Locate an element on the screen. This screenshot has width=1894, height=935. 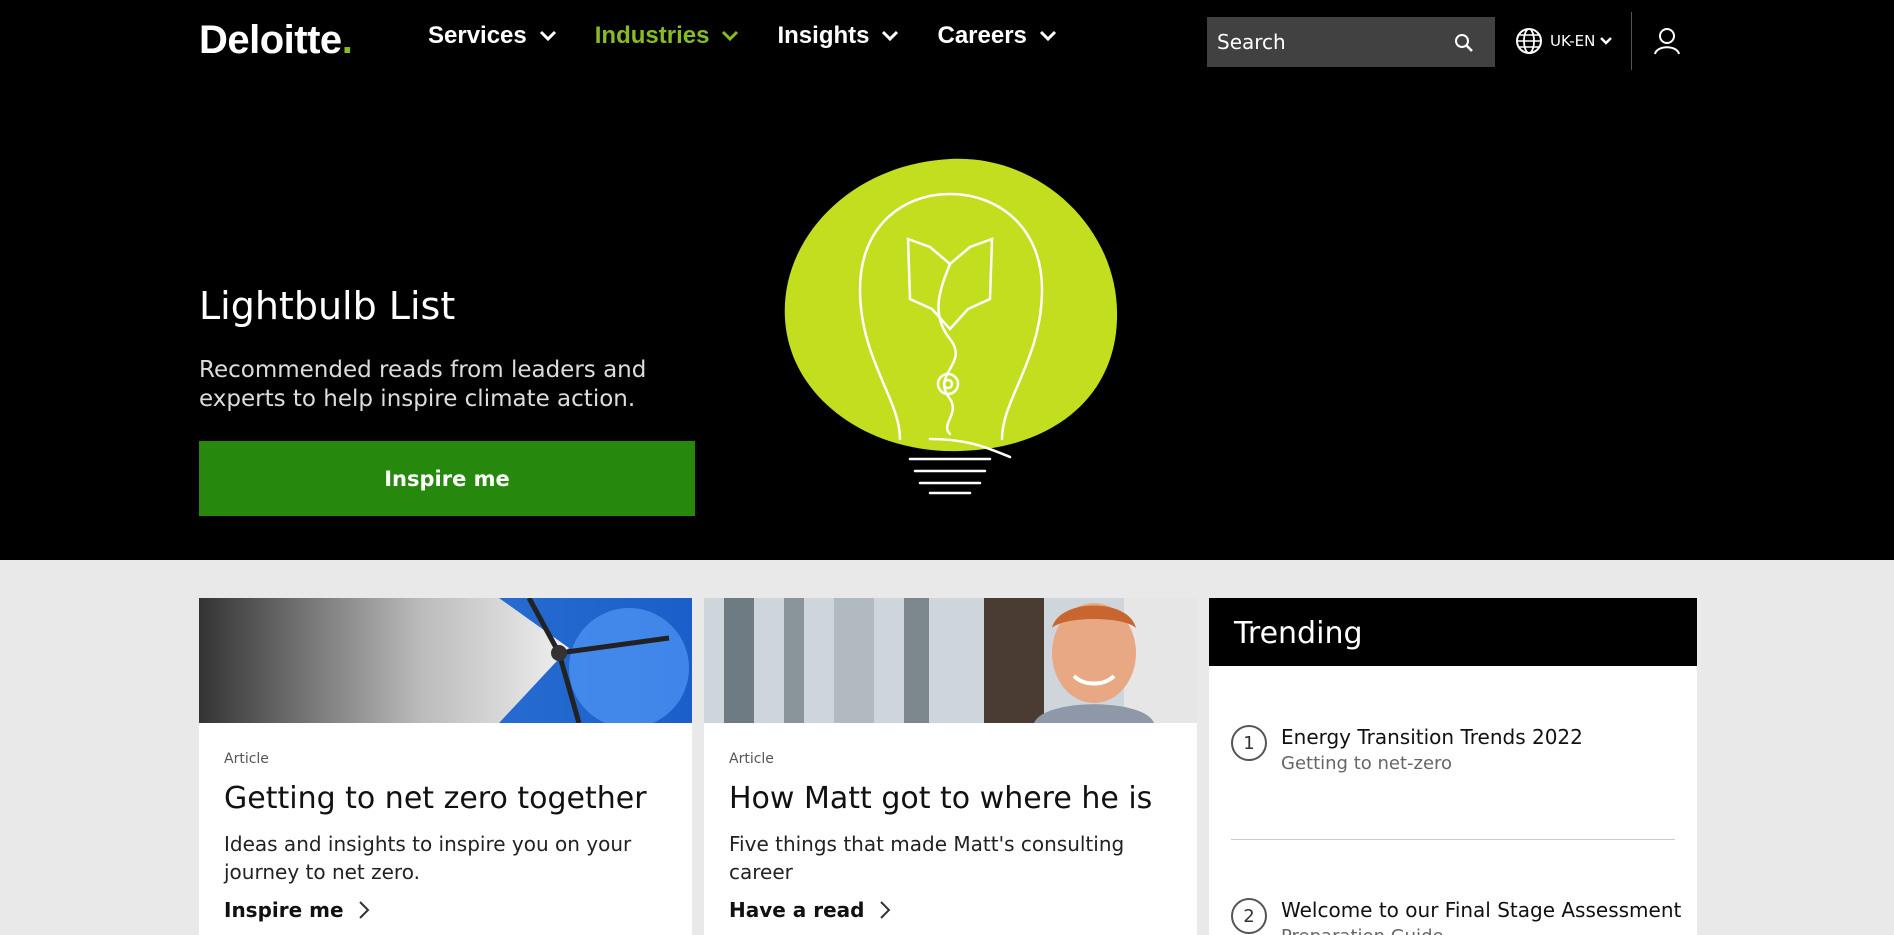
inspire-me-link: Inspire me is located at coordinates (297, 910).